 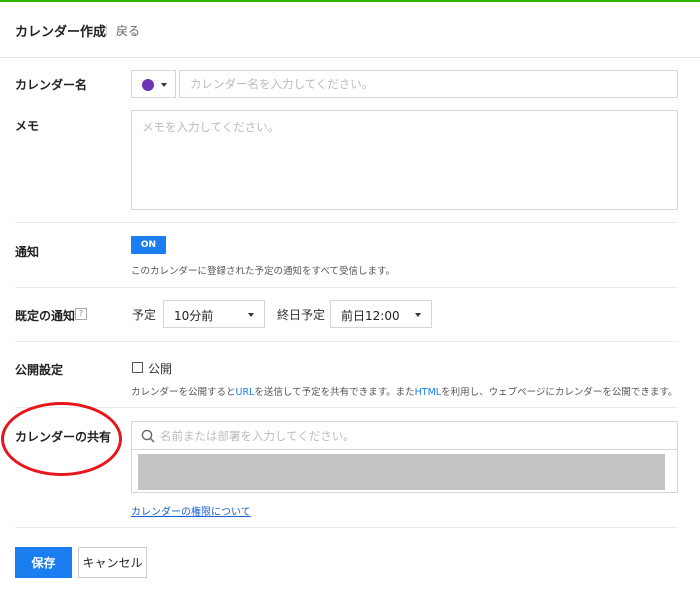 I want to click on shared-members-list, so click(x=404, y=471).